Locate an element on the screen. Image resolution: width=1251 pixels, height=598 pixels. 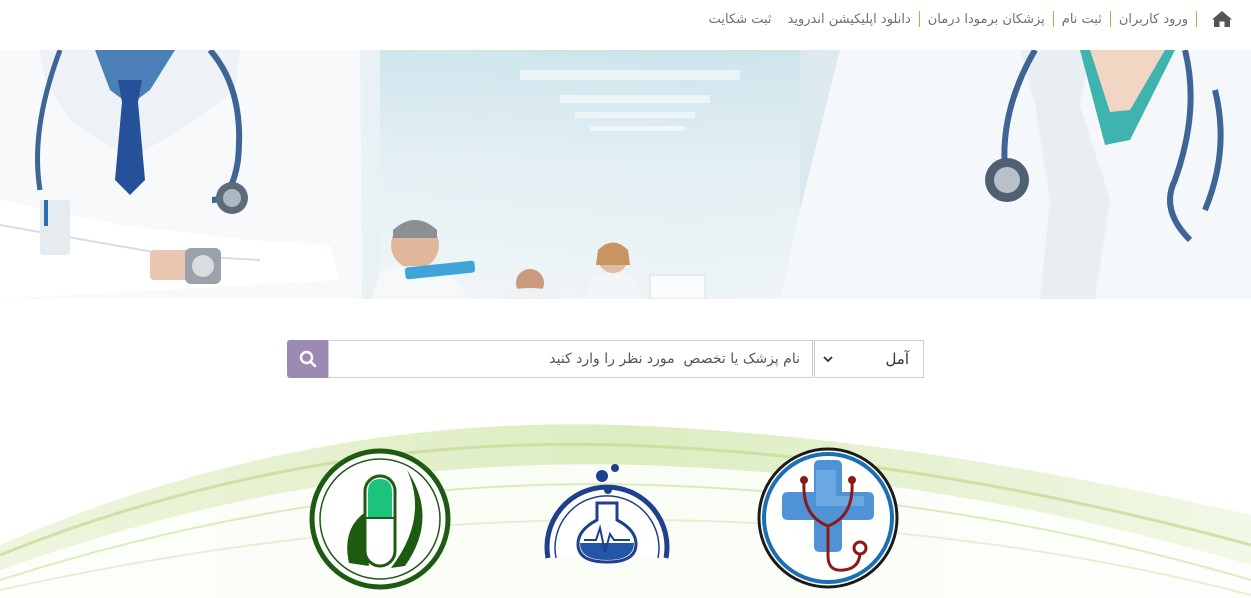
nav-complaint-link: ثبت شکایت is located at coordinates (740, 19).